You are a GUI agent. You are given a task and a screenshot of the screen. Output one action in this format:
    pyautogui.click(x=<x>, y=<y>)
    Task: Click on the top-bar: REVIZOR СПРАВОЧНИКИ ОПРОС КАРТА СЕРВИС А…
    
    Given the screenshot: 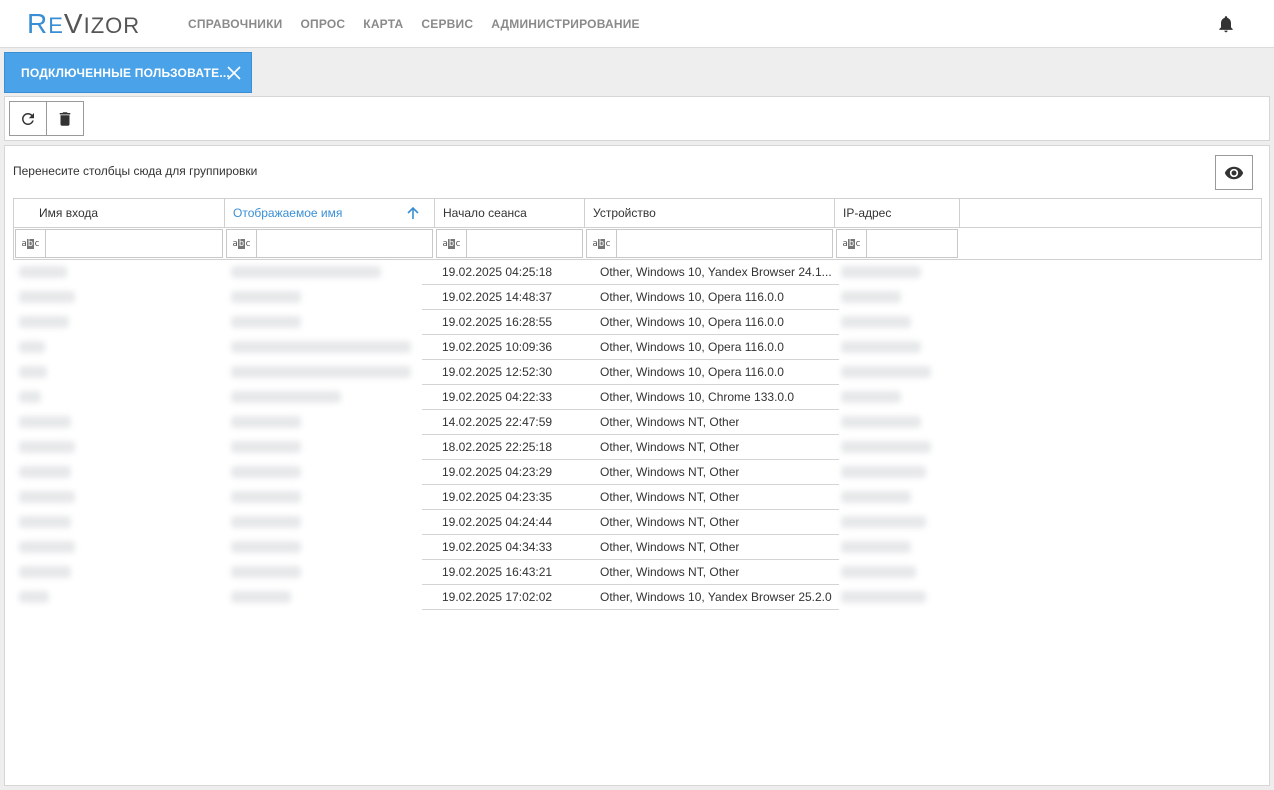 What is the action you would take?
    pyautogui.click(x=637, y=24)
    